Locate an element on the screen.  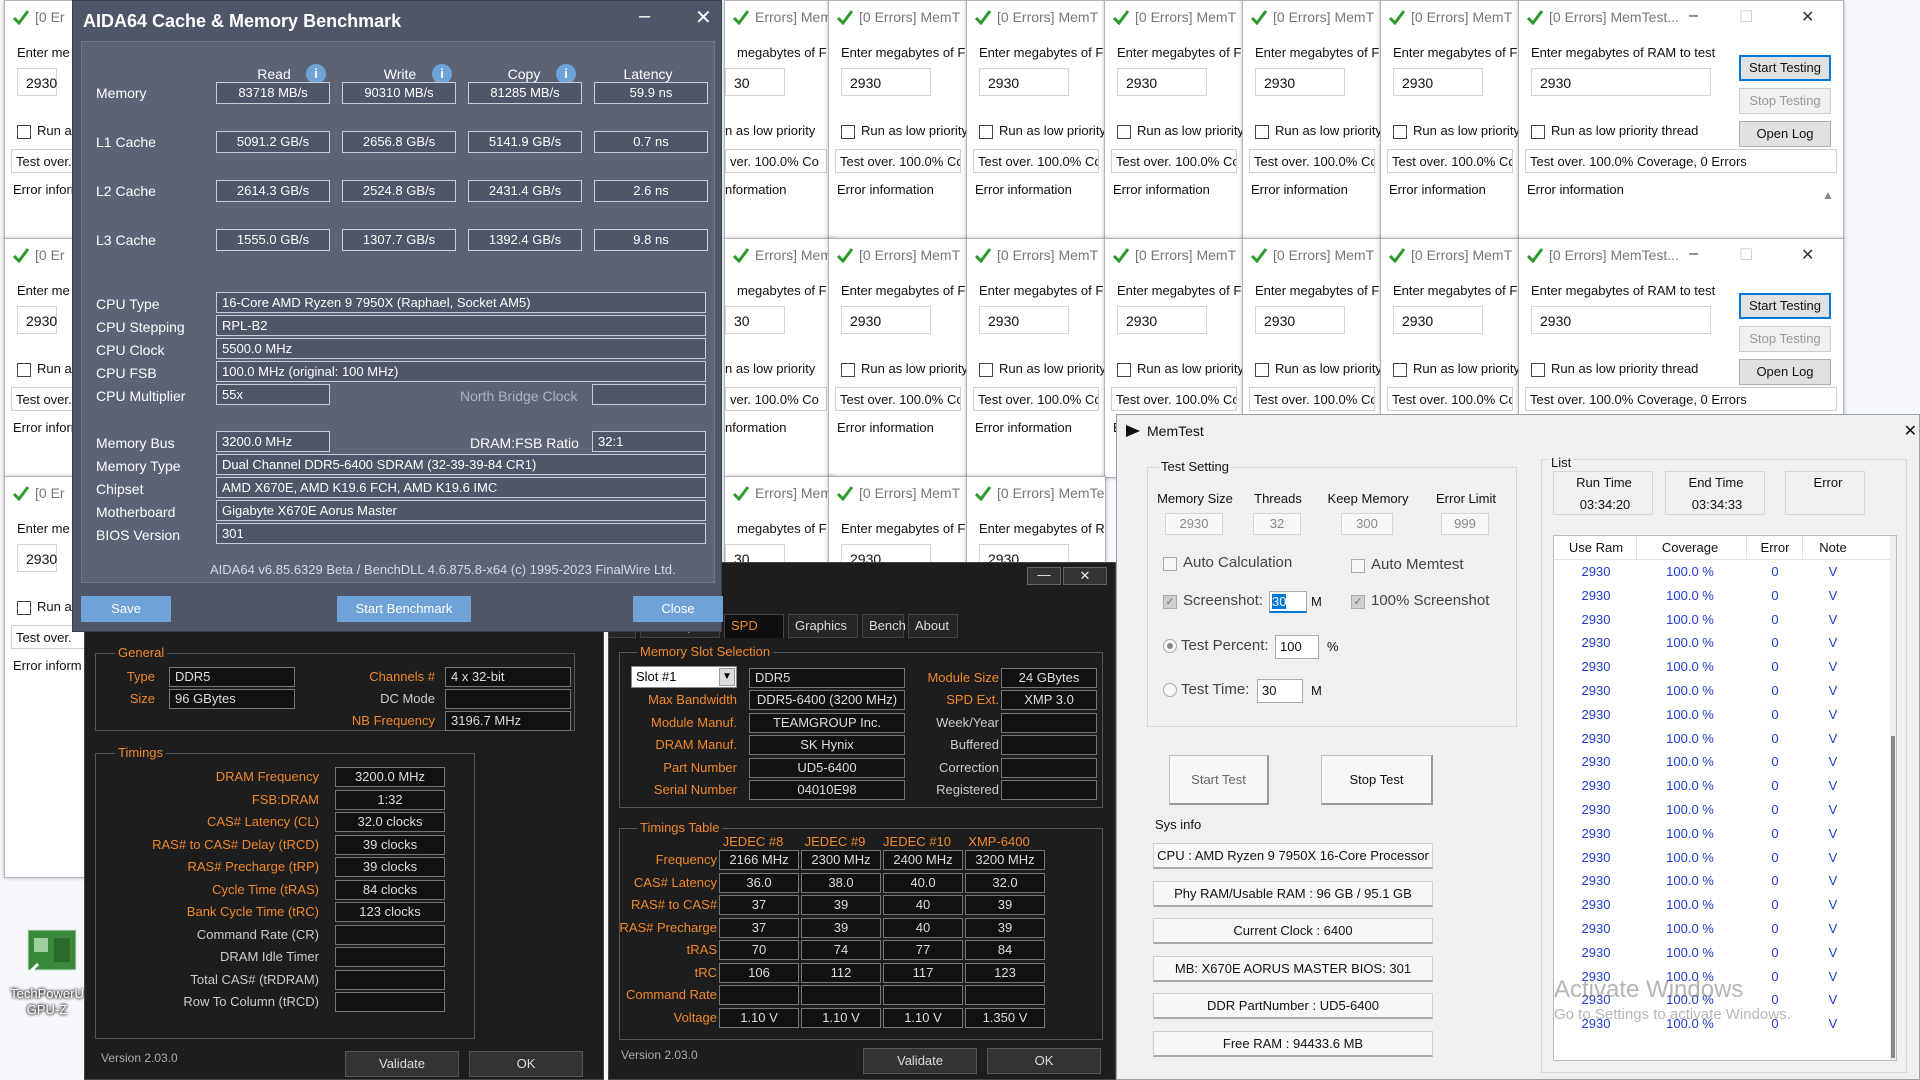
gpuz-desktop-icon: TechPowerU GPU-Z is located at coordinates (47, 975).